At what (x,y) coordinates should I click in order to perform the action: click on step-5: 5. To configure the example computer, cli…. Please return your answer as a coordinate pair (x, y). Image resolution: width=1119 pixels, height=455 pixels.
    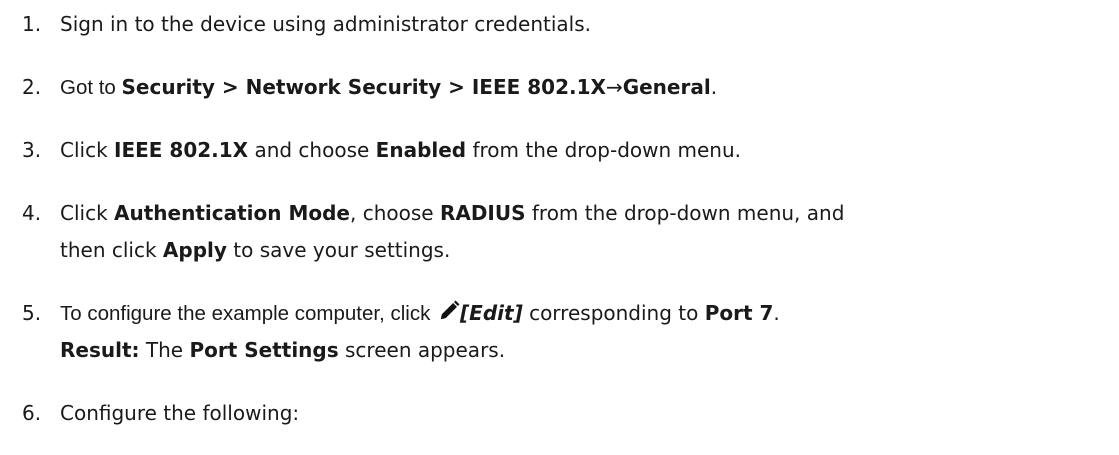
    Looking at the image, I should click on (401, 313).